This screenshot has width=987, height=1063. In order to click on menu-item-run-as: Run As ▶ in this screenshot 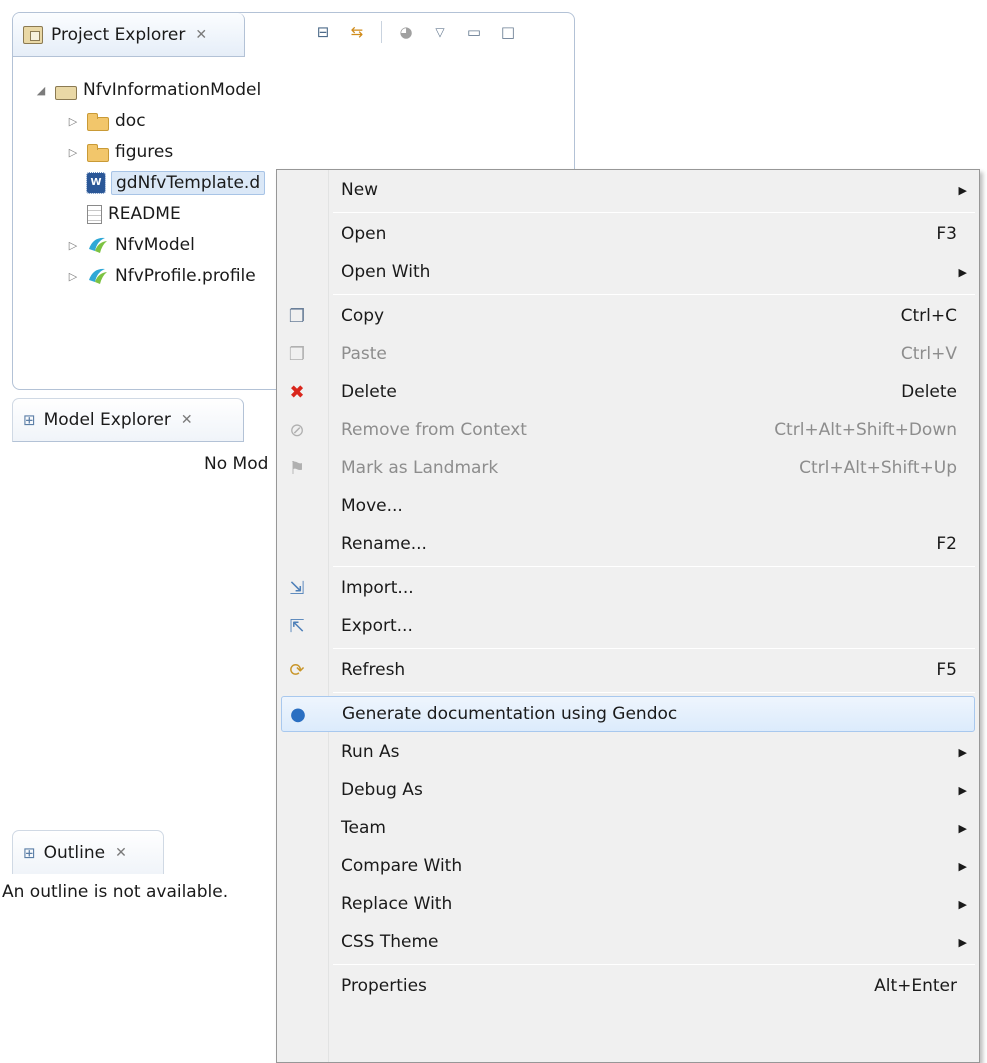, I will do `click(628, 752)`.